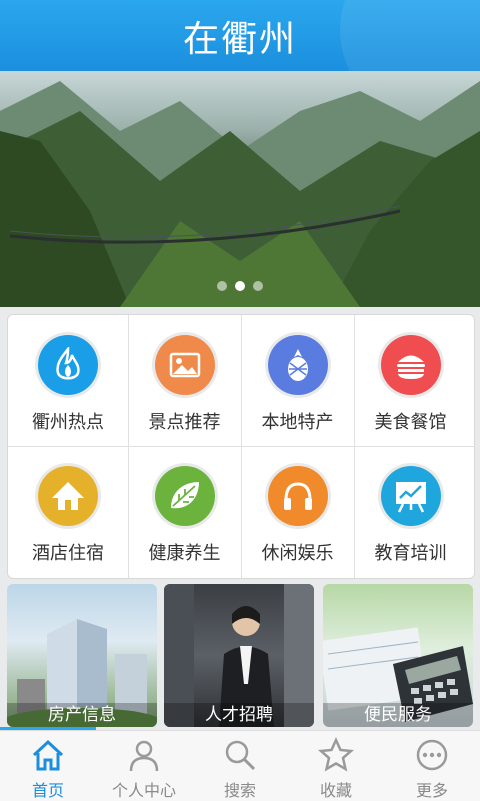 The width and height of the screenshot is (480, 801). What do you see at coordinates (297, 365) in the screenshot?
I see `pineapple-icon` at bounding box center [297, 365].